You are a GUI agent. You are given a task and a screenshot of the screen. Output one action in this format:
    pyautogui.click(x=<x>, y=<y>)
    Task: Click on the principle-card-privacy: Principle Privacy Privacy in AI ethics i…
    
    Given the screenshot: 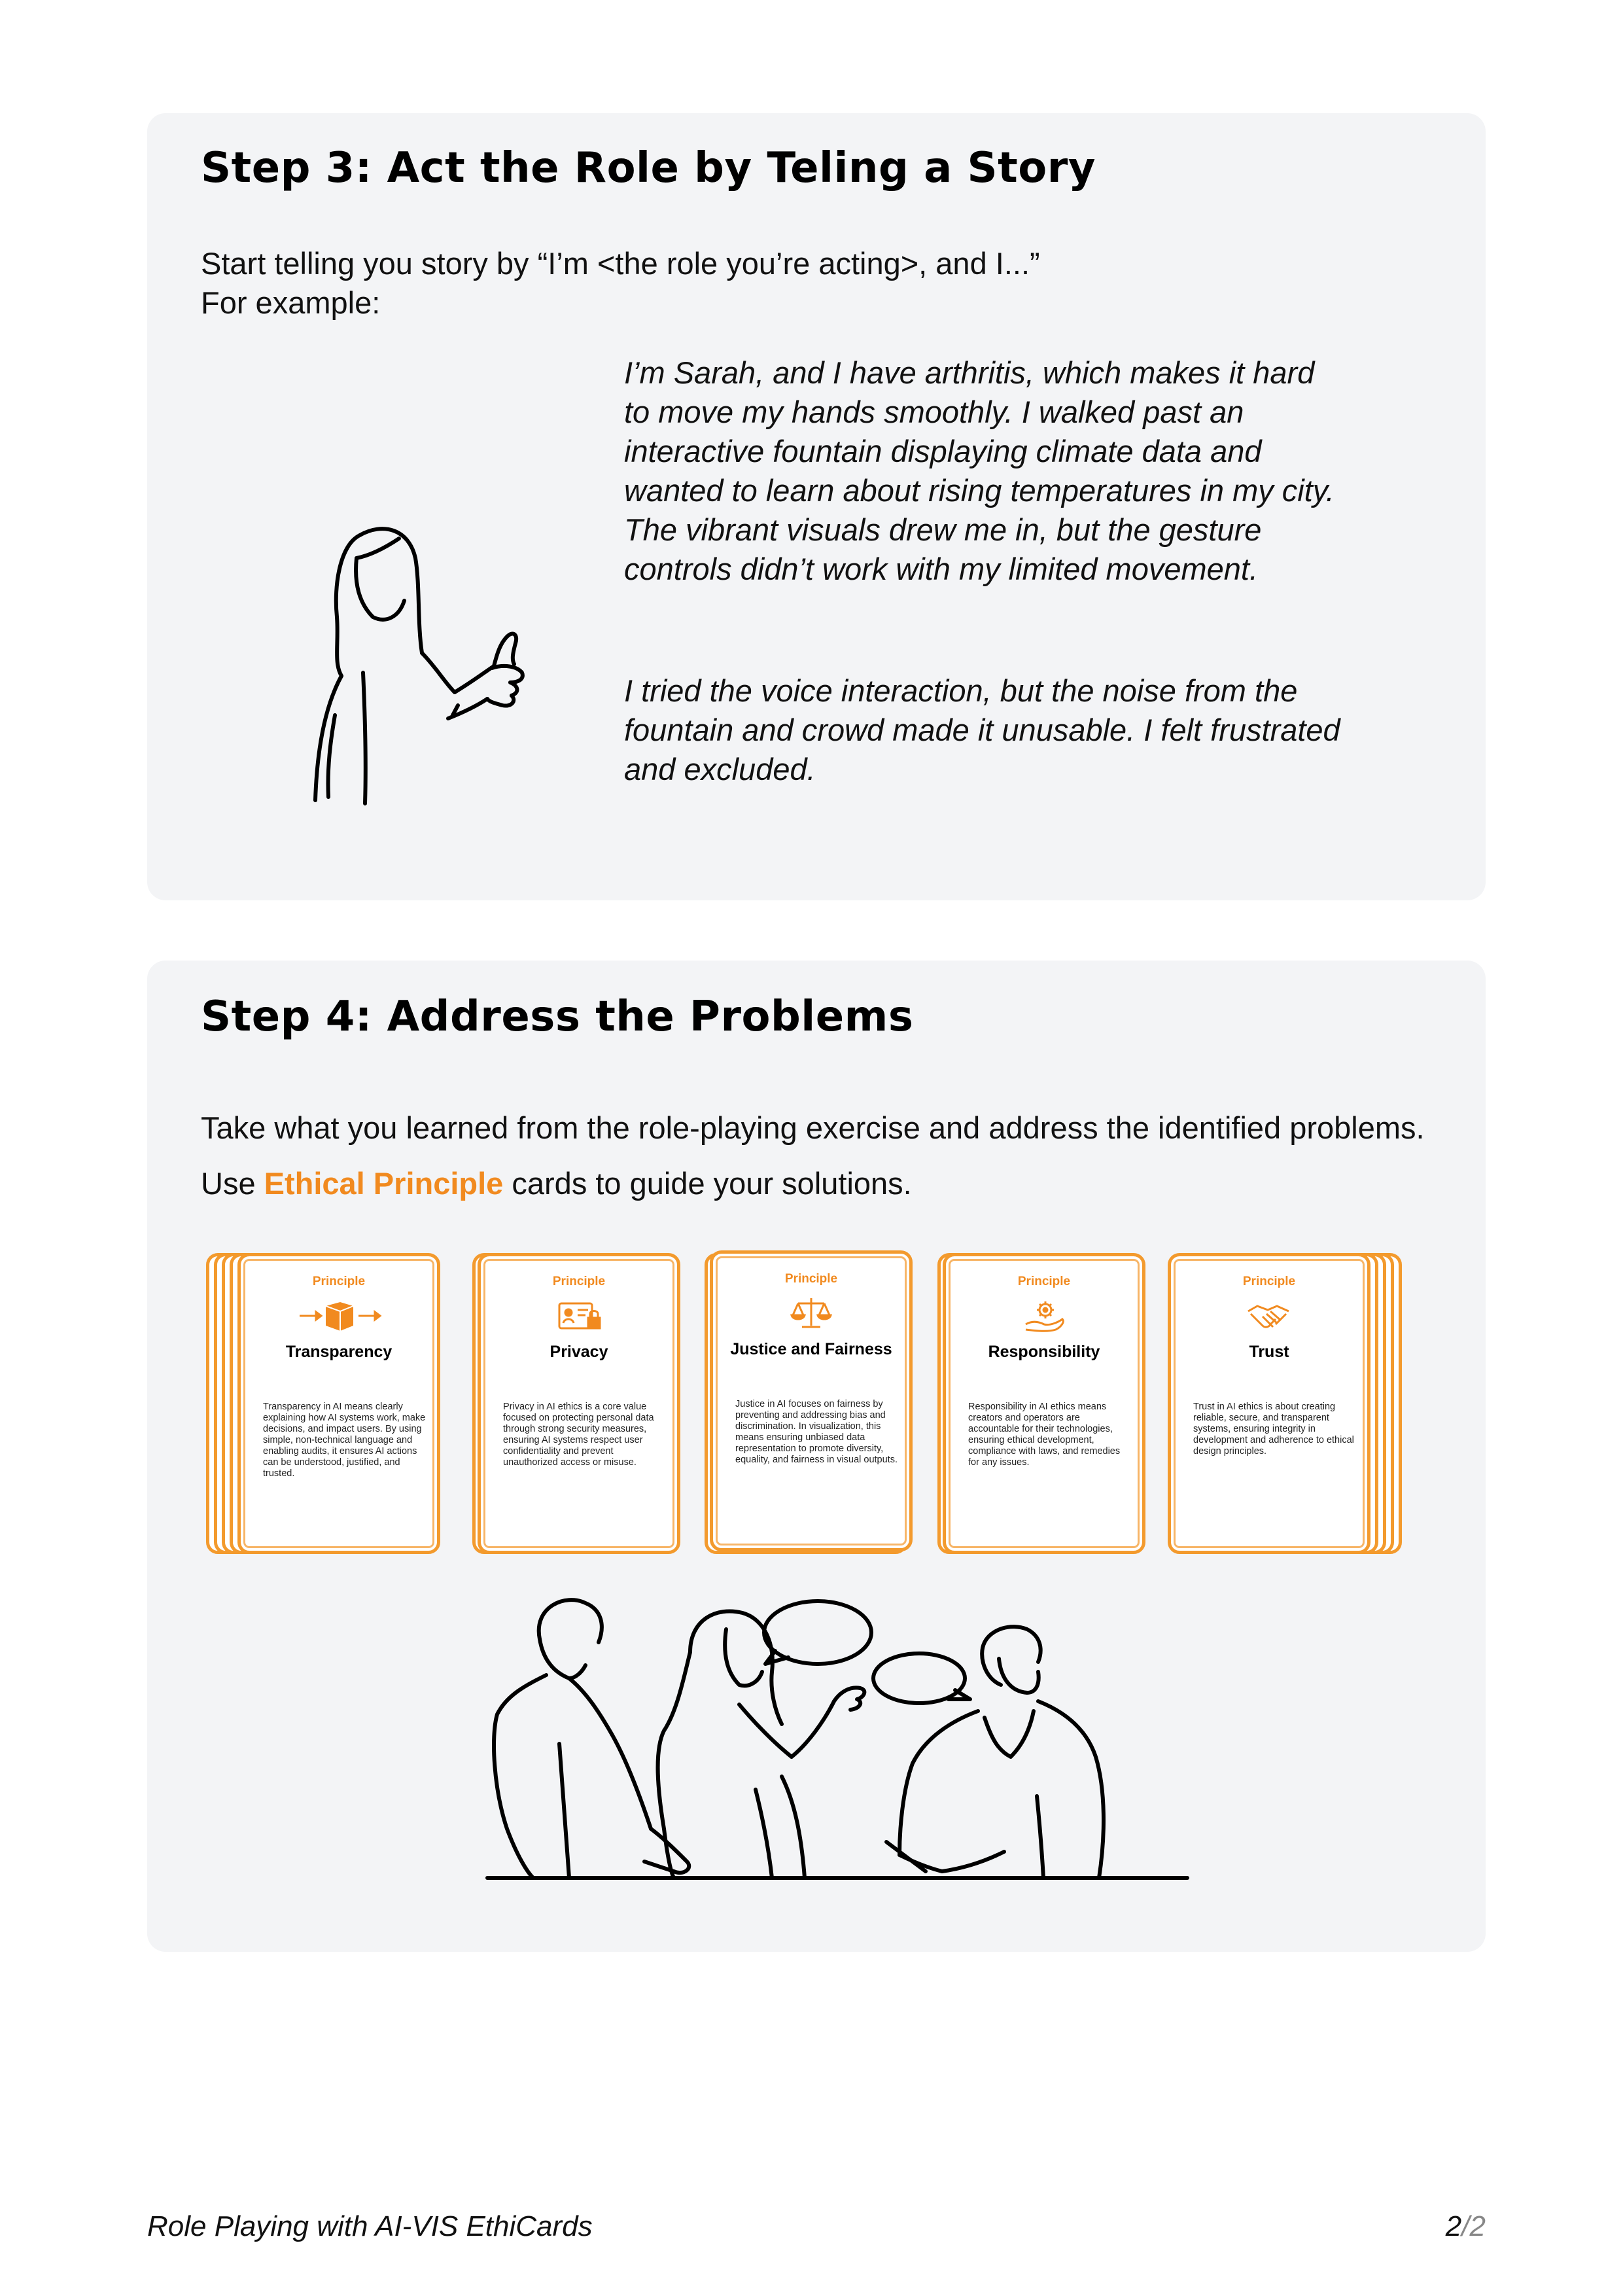 What is the action you would take?
    pyautogui.click(x=579, y=1404)
    